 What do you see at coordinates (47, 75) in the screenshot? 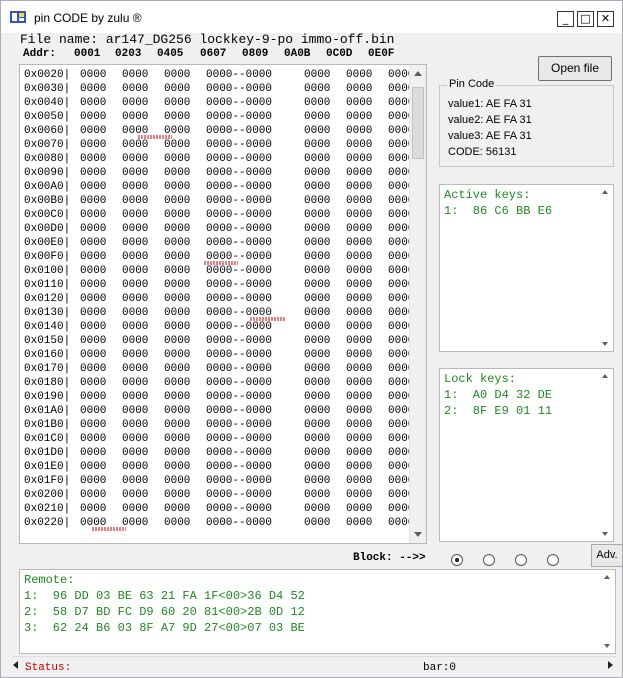
I see `hex-row-address: 0x0020|` at bounding box center [47, 75].